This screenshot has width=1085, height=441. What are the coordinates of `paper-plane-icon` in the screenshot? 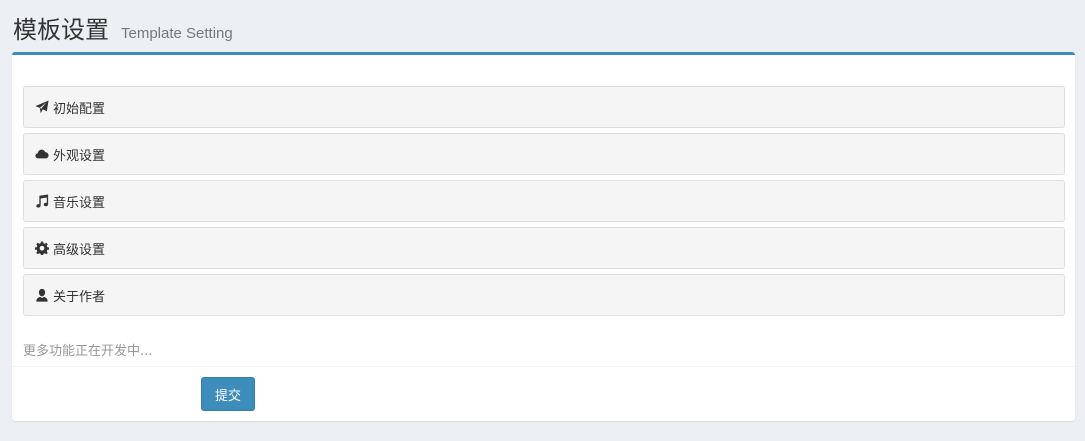 It's located at (41, 107).